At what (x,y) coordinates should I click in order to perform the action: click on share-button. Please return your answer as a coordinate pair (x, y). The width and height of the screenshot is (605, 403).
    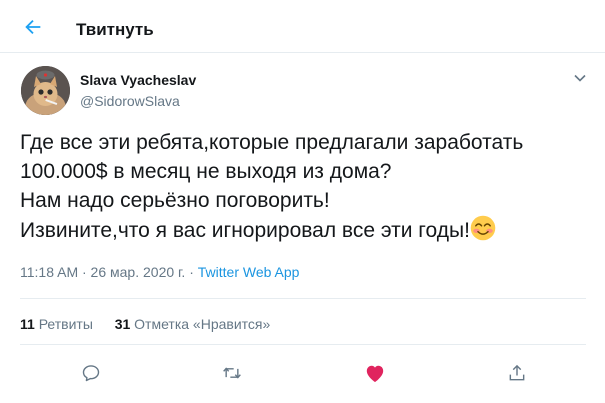
    Looking at the image, I should click on (517, 373).